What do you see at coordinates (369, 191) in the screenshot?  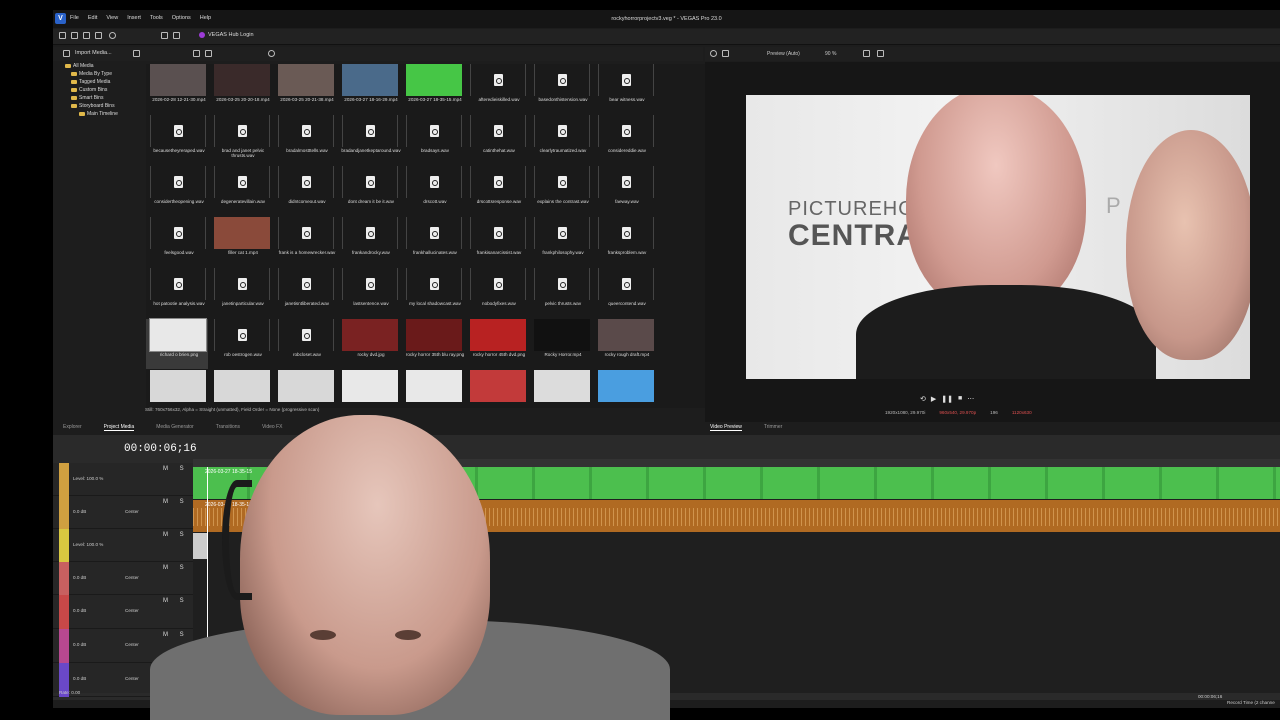 I see `media-tile: dont dream it be it.wav` at bounding box center [369, 191].